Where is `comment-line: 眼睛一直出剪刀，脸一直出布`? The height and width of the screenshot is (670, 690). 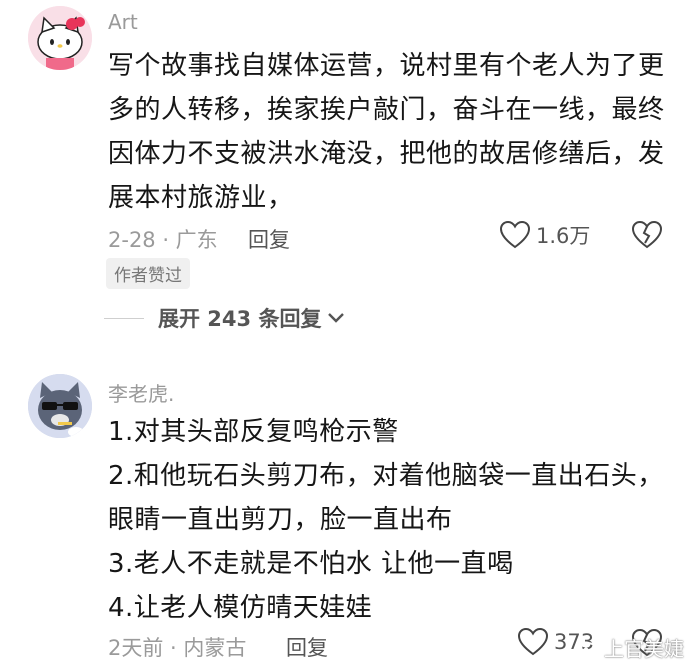
comment-line: 眼睛一直出剪刀，脸一直出布 is located at coordinates (280, 520).